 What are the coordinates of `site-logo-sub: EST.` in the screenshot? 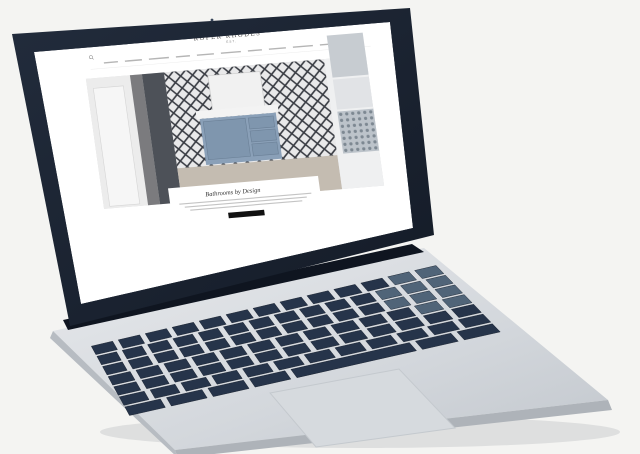 It's located at (231, 41).